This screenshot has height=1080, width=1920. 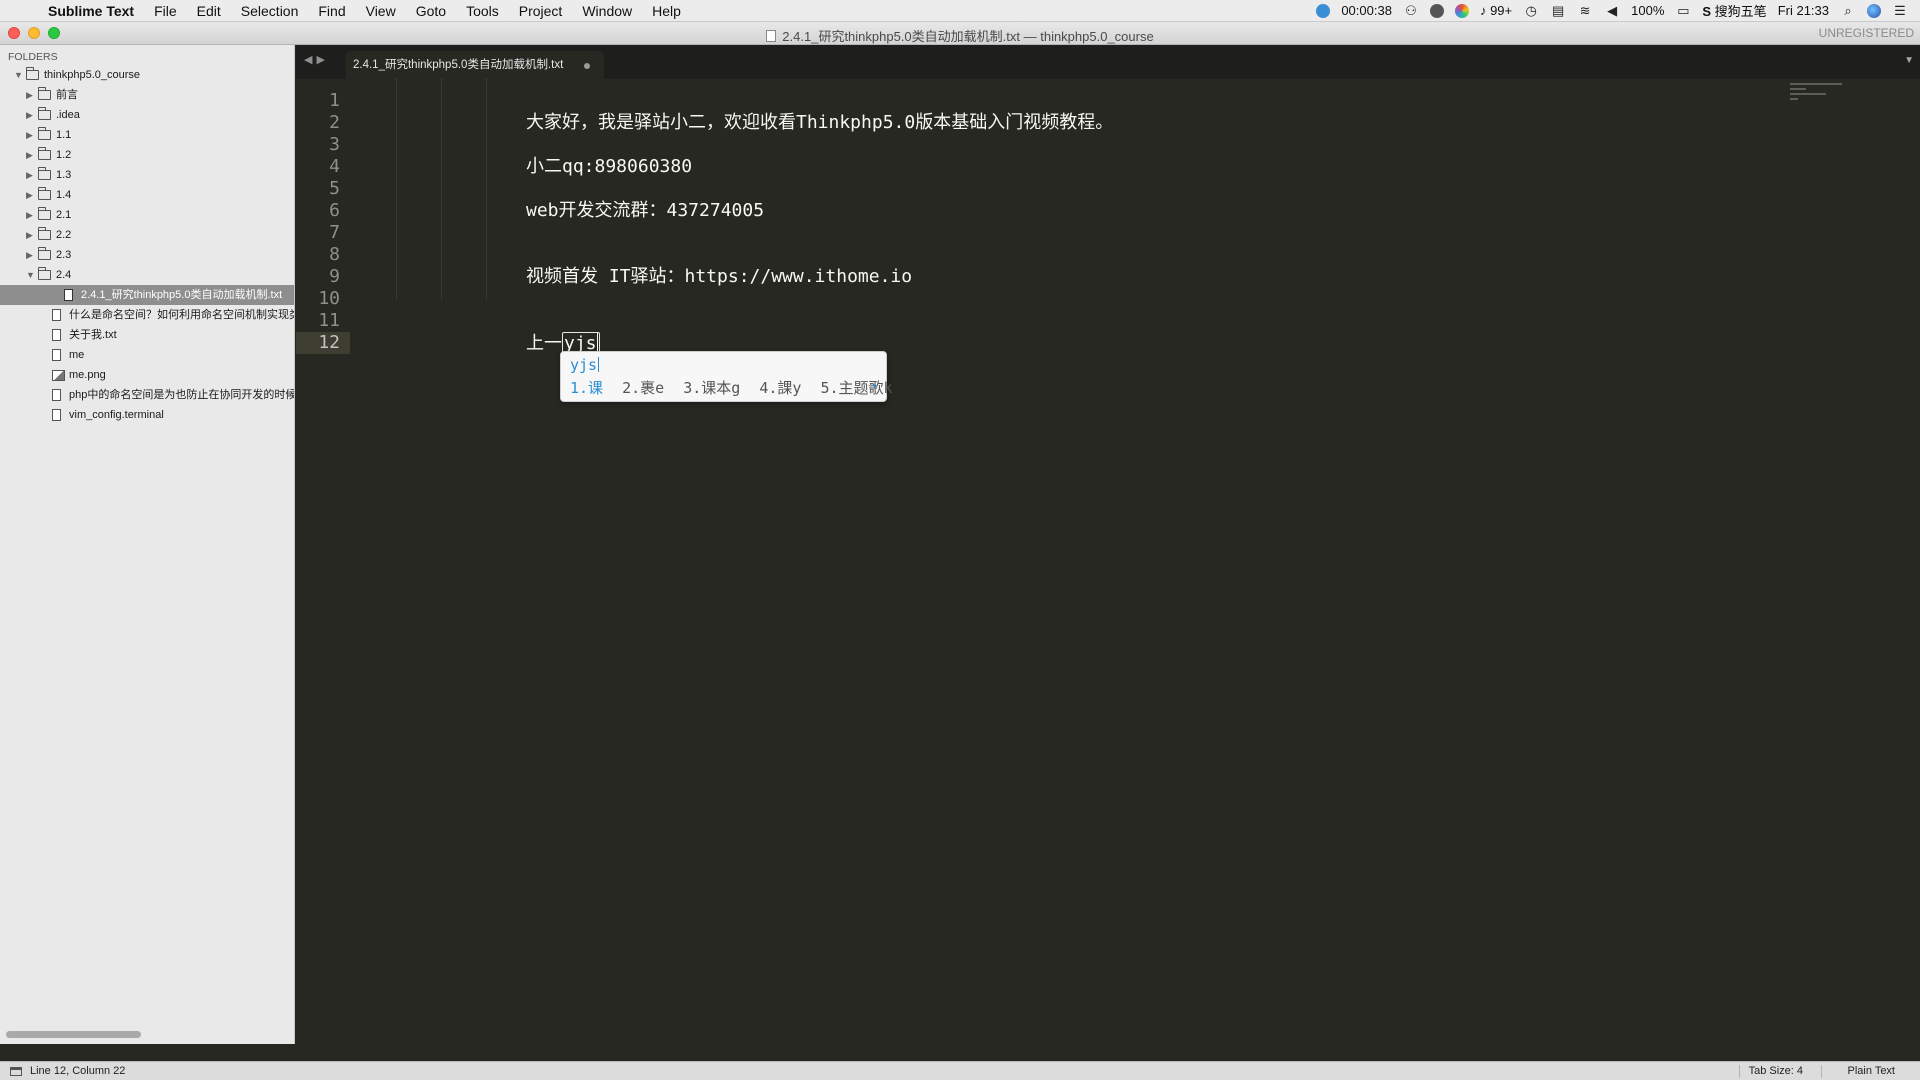 What do you see at coordinates (147, 195) in the screenshot?
I see `sidebar-folder: ▶ 1.4` at bounding box center [147, 195].